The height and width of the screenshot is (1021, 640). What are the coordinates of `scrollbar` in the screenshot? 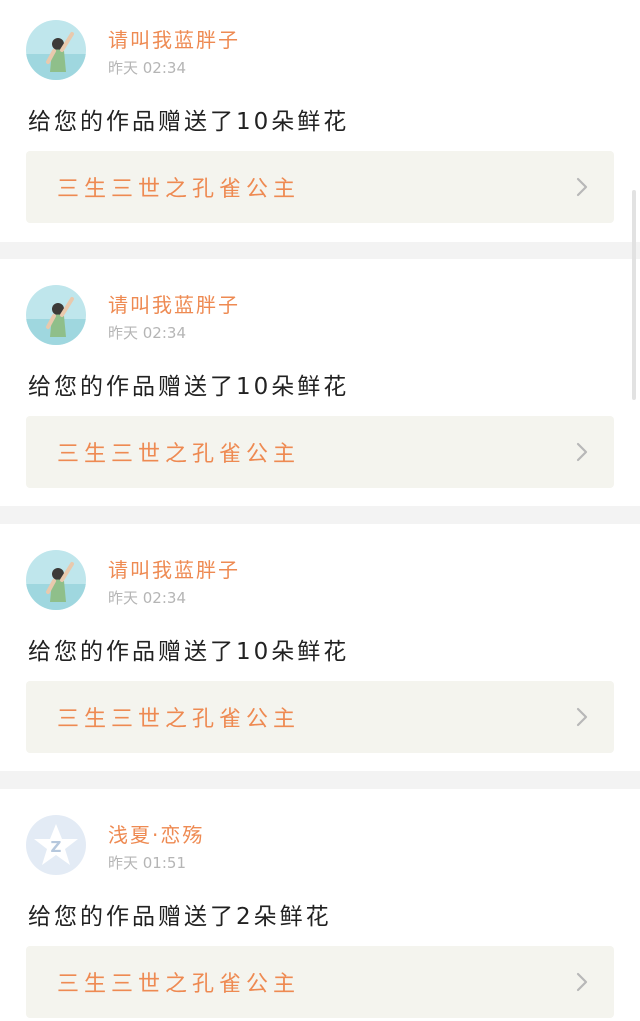 It's located at (634, 295).